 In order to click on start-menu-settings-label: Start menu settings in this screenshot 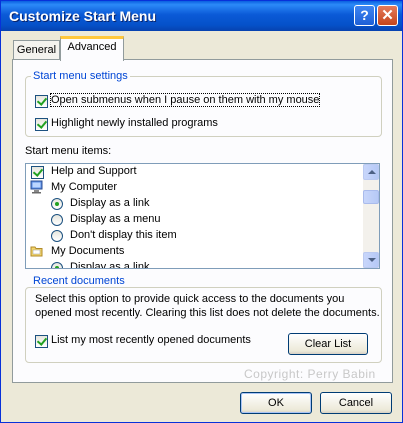, I will do `click(80, 76)`.